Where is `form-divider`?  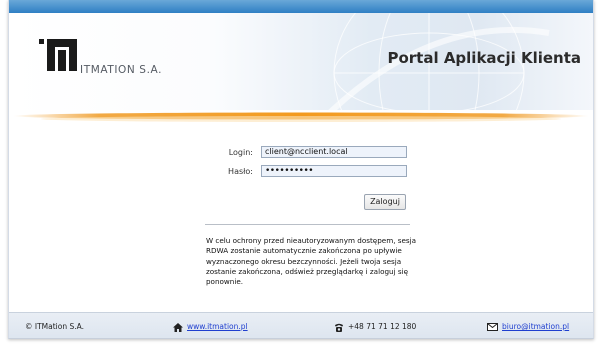 form-divider is located at coordinates (307, 224).